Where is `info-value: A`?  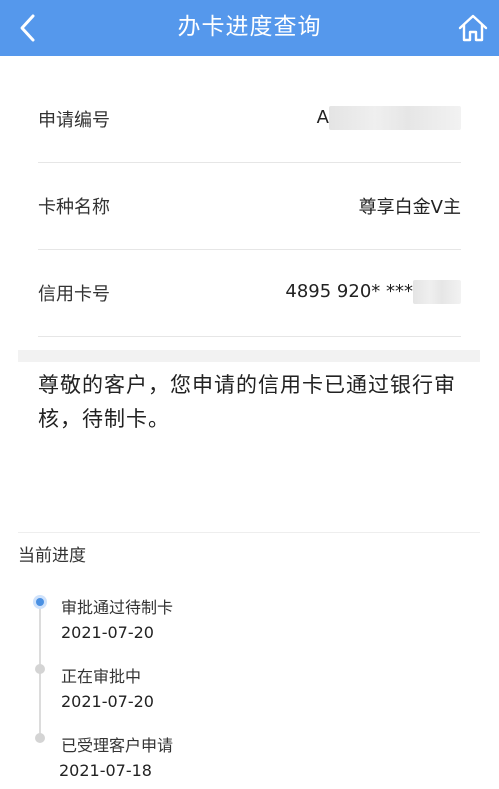
info-value: A is located at coordinates (389, 118).